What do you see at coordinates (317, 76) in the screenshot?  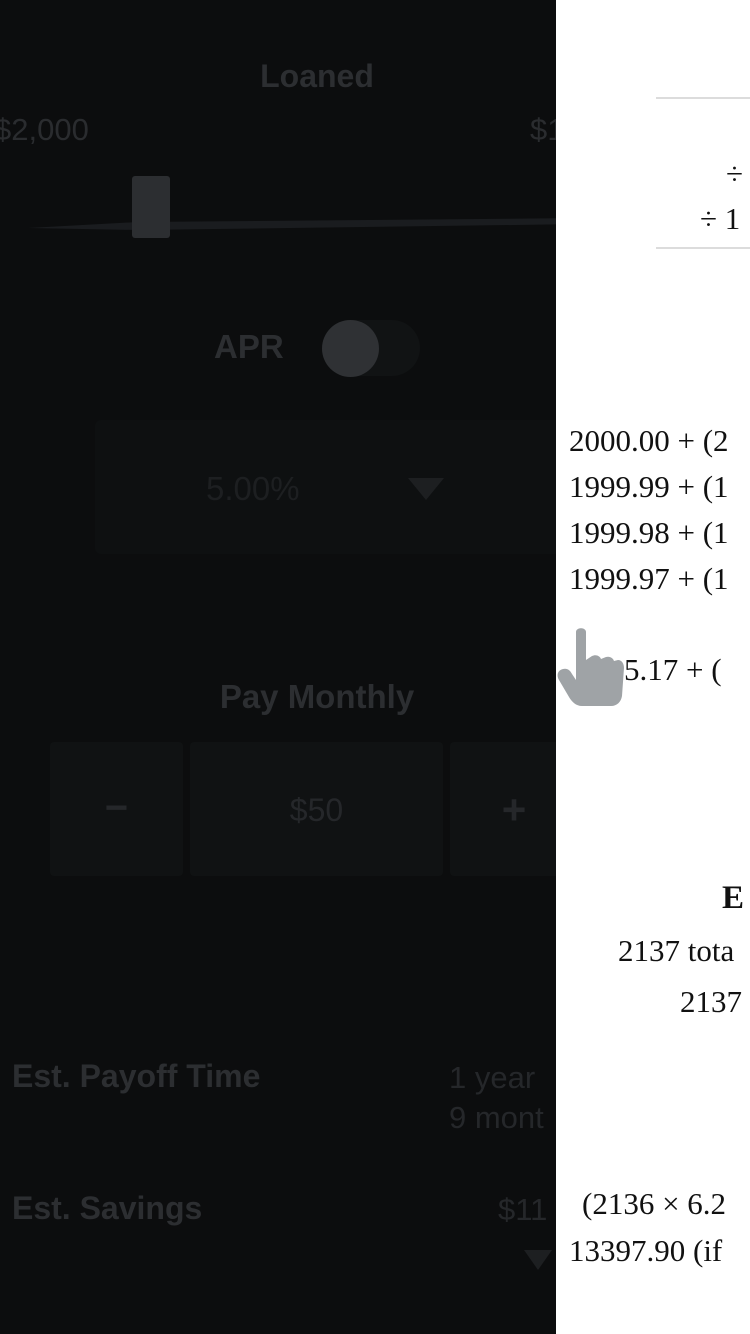 I see `loaned-title: Loaned` at bounding box center [317, 76].